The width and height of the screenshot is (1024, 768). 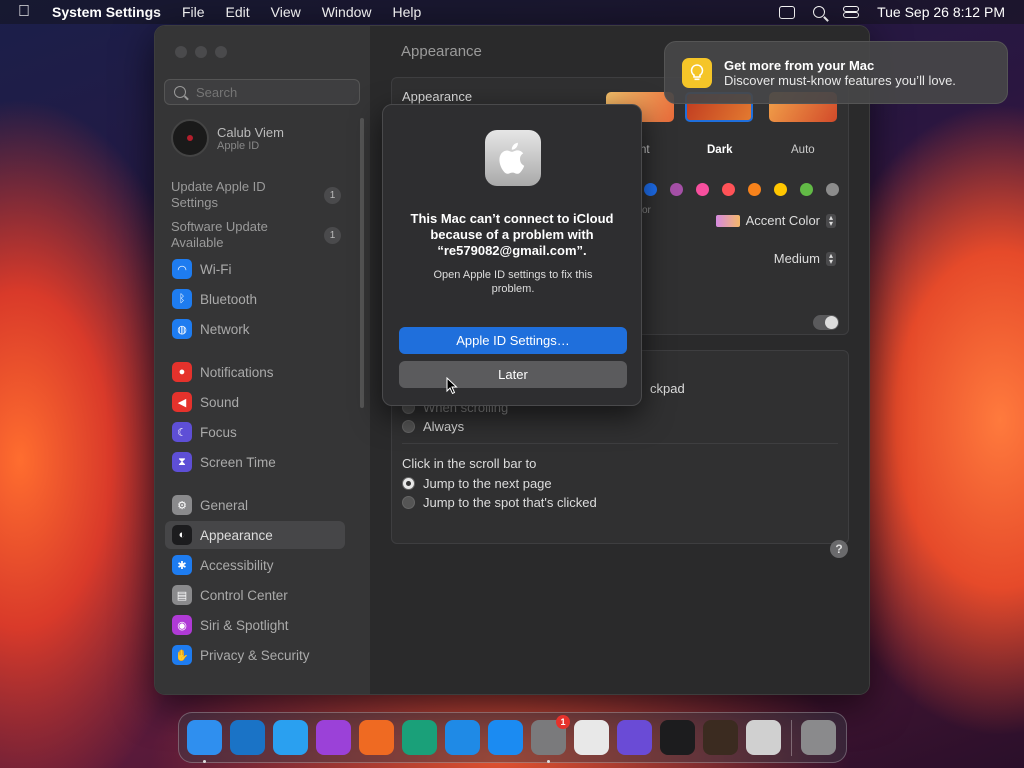 What do you see at coordinates (677, 737) in the screenshot?
I see `terminal-icon` at bounding box center [677, 737].